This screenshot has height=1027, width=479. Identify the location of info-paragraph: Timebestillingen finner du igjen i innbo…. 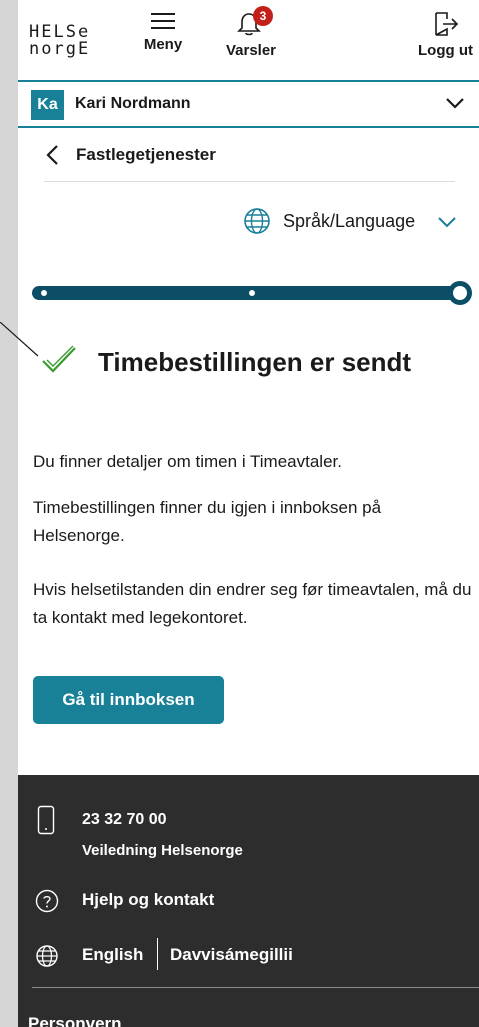
(207, 521).